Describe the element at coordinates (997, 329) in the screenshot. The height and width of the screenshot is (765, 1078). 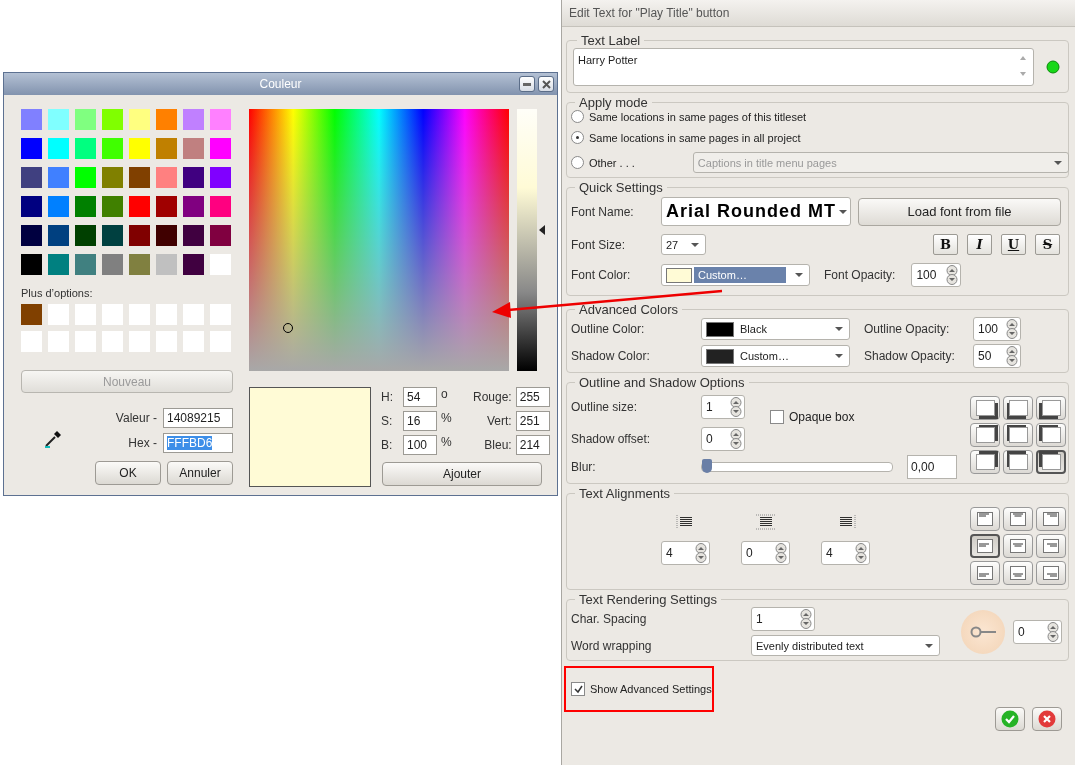
I see `spin-field: 100` at that location.